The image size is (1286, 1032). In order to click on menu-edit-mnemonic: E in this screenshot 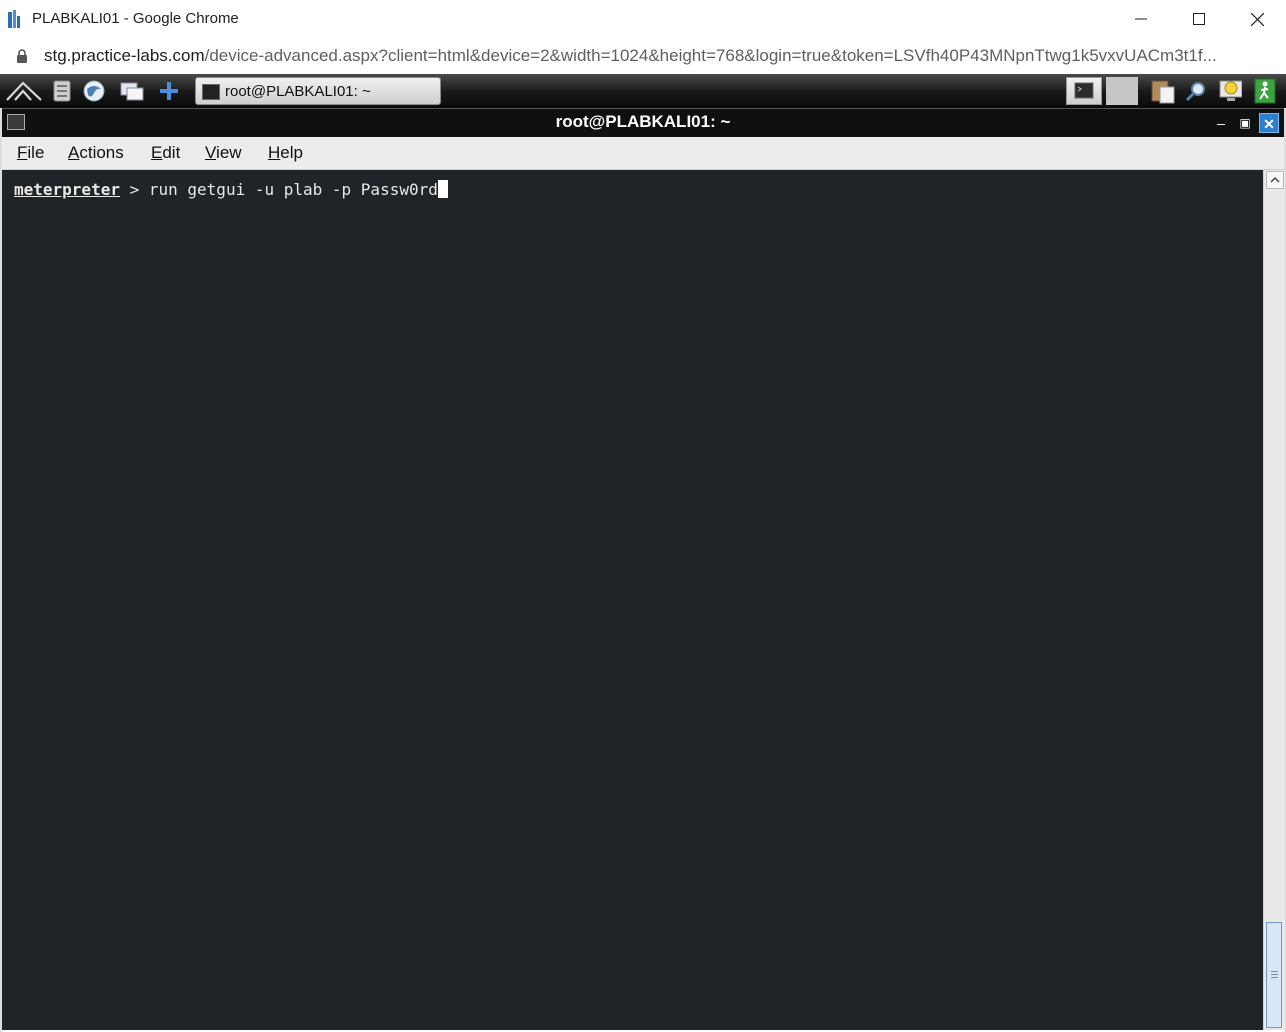, I will do `click(157, 152)`.